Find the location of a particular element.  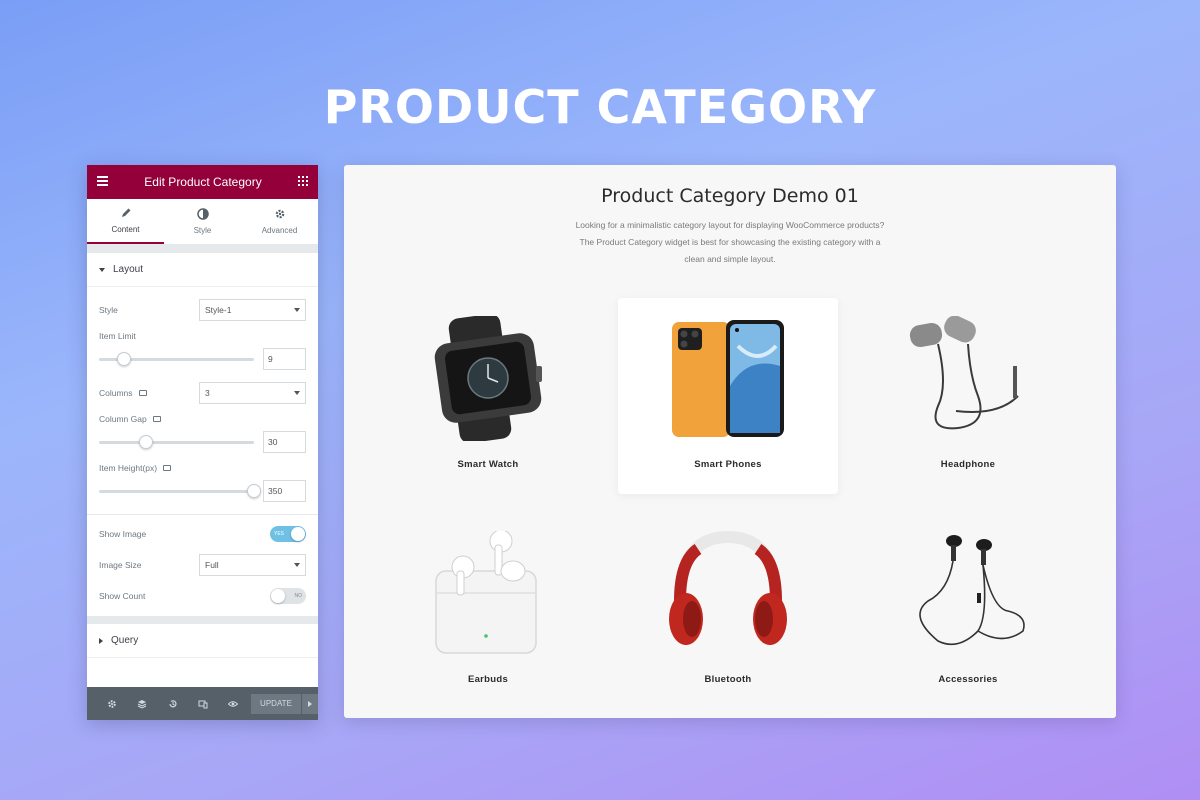

style-select: Style-1 is located at coordinates (252, 310).